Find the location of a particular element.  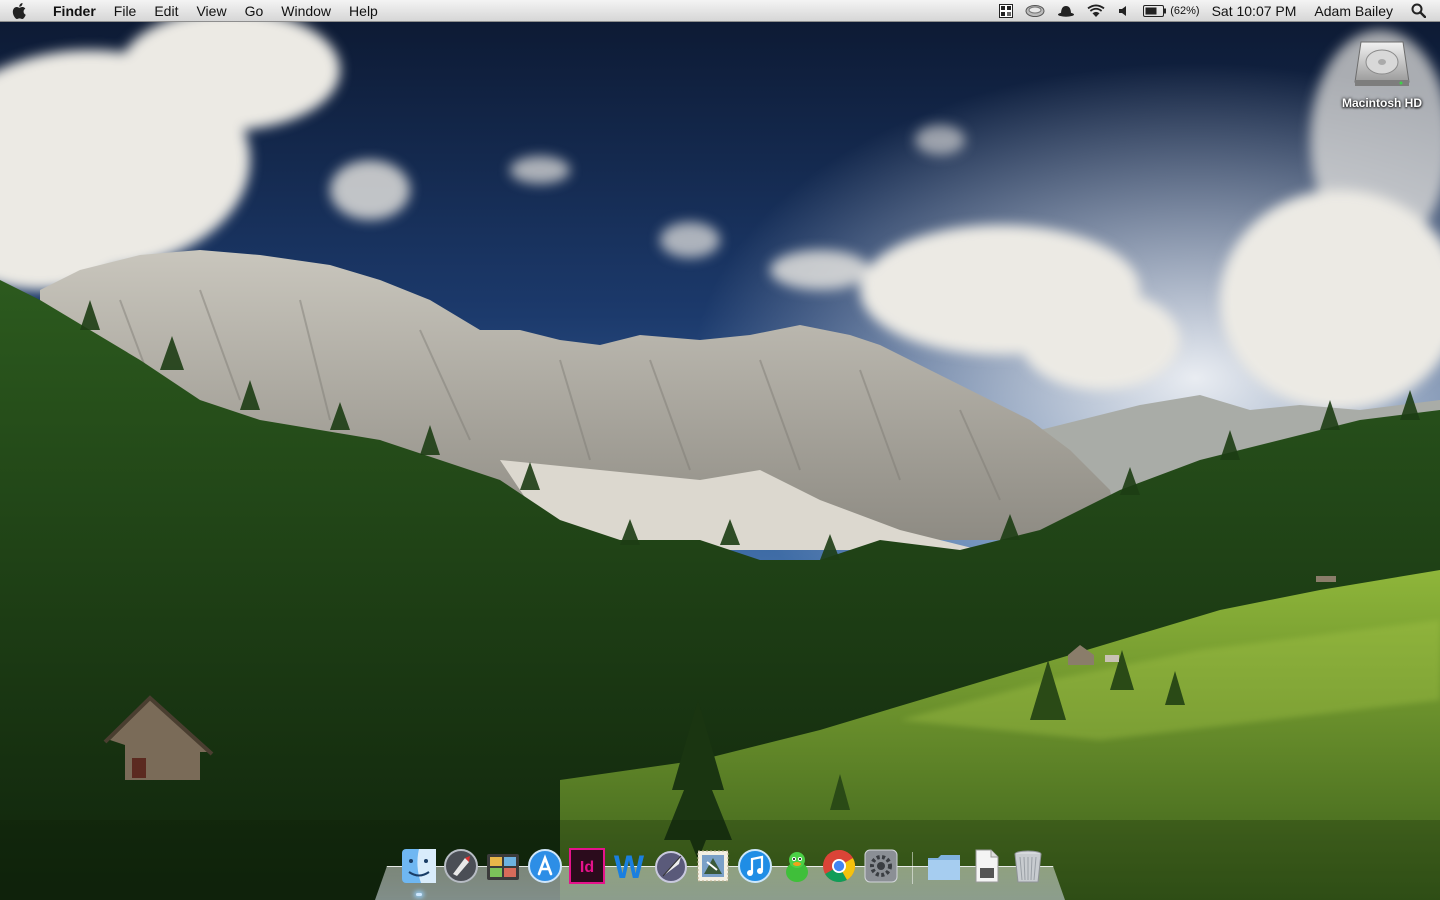

chrome-icon is located at coordinates (839, 866).